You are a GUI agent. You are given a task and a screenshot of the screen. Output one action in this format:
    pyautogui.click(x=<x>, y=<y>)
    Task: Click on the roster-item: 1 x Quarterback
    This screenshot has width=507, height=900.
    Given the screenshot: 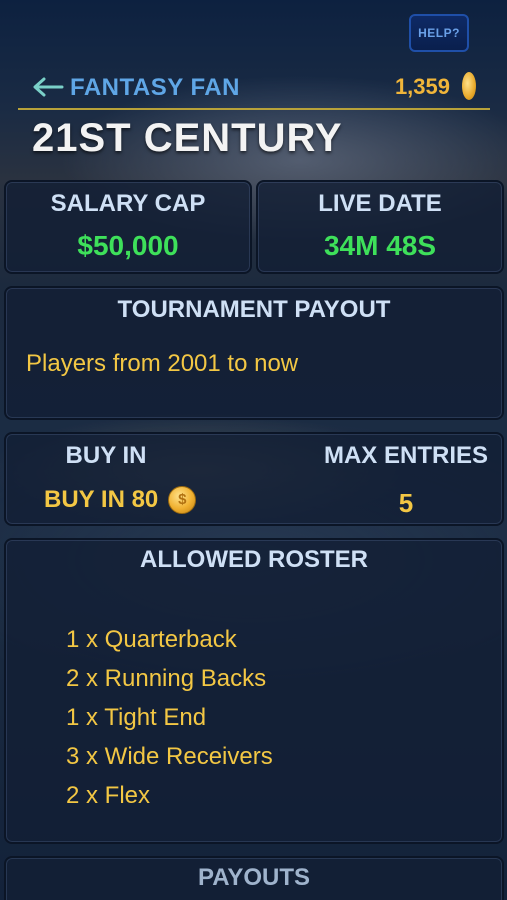 What is the action you would take?
    pyautogui.click(x=151, y=639)
    